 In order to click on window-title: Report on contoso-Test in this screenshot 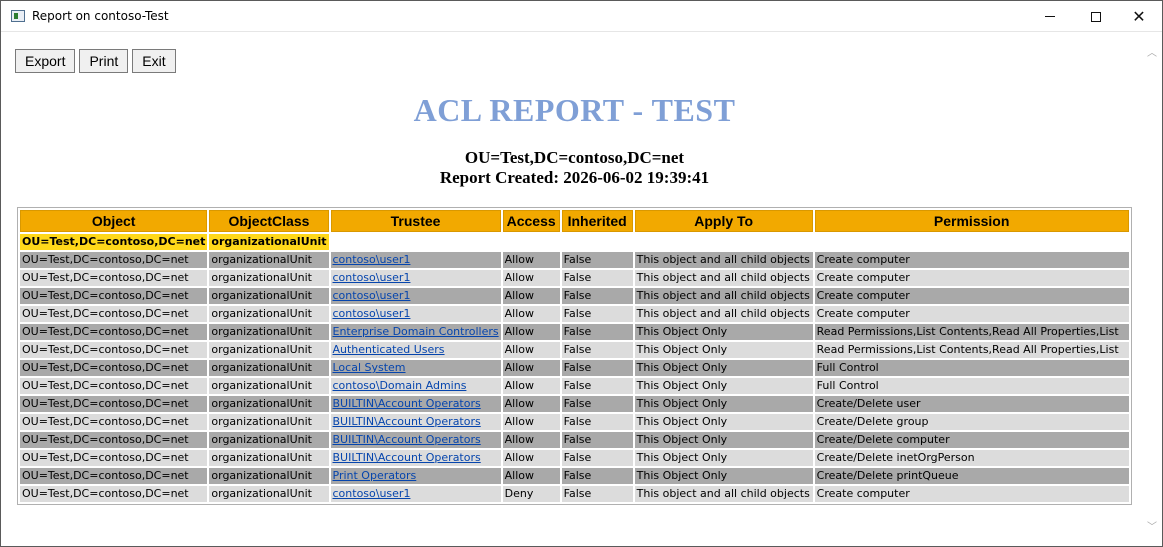, I will do `click(100, 16)`.